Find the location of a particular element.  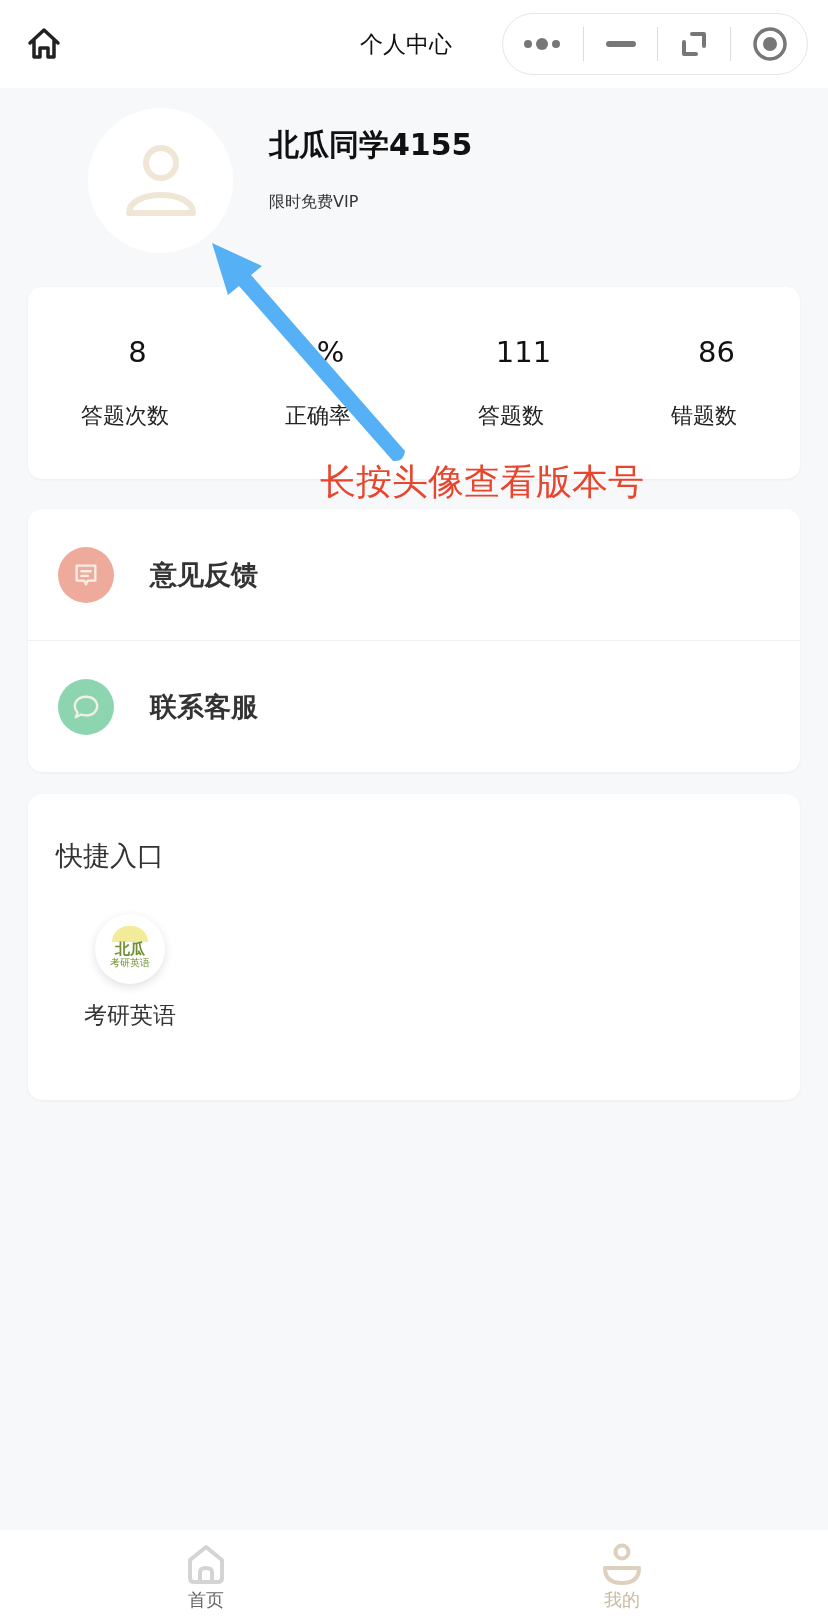

stat-value: 111 is located at coordinates (523, 352).